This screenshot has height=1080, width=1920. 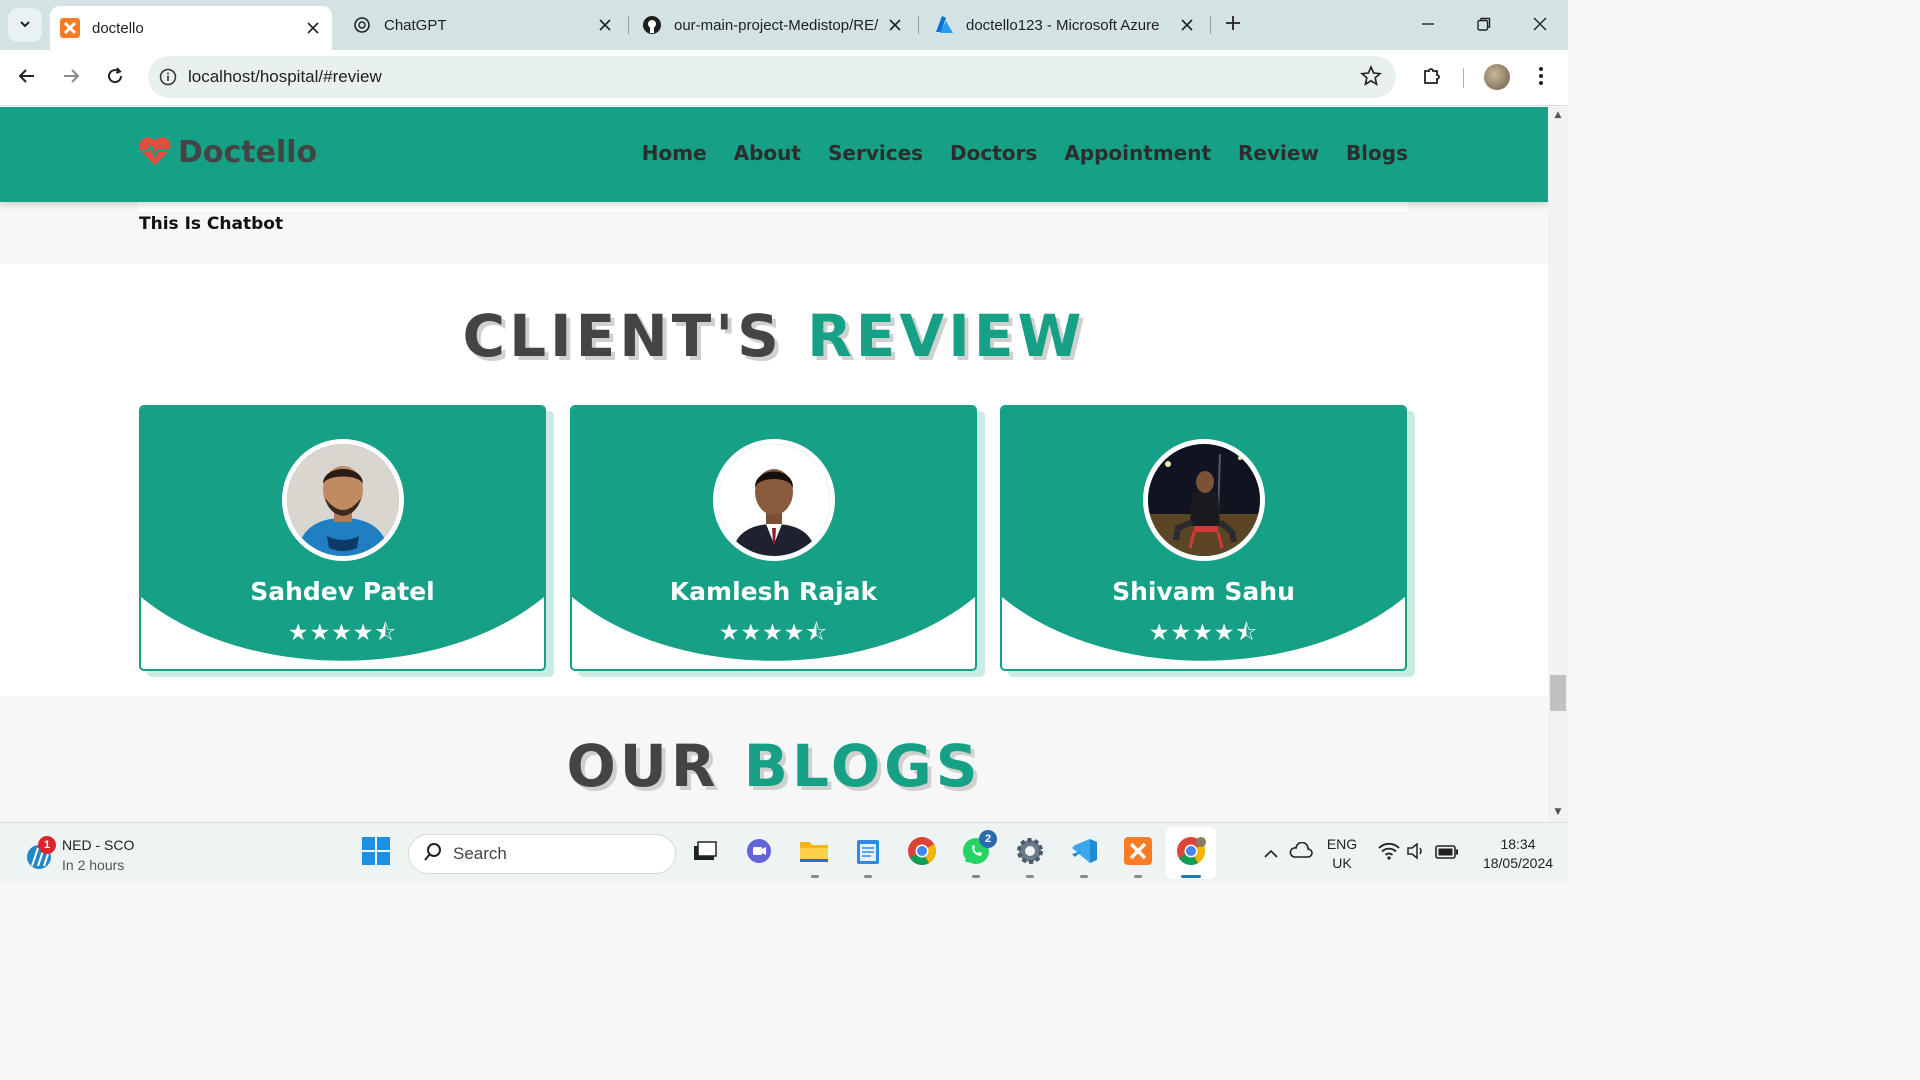 What do you see at coordinates (1540, 25) in the screenshot?
I see `close-window-button` at bounding box center [1540, 25].